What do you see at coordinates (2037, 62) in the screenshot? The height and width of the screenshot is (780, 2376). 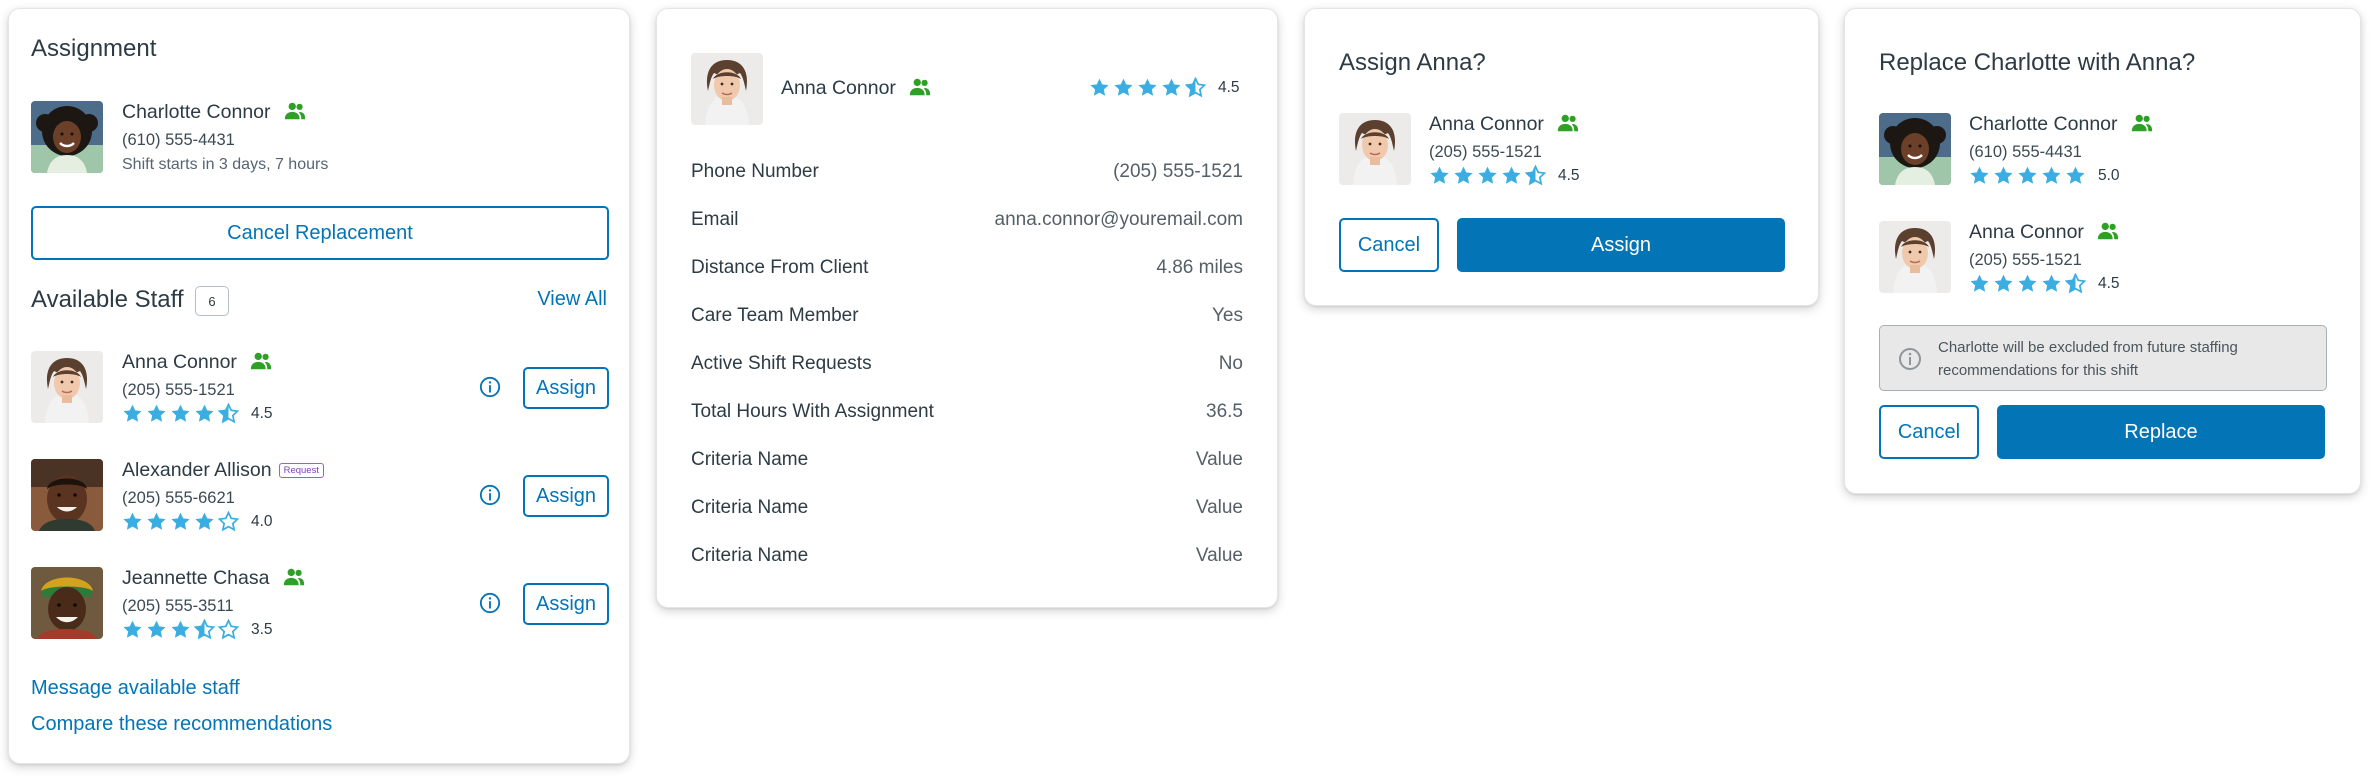 I see `dialog-title: Replace Charlotte with Anna?` at bounding box center [2037, 62].